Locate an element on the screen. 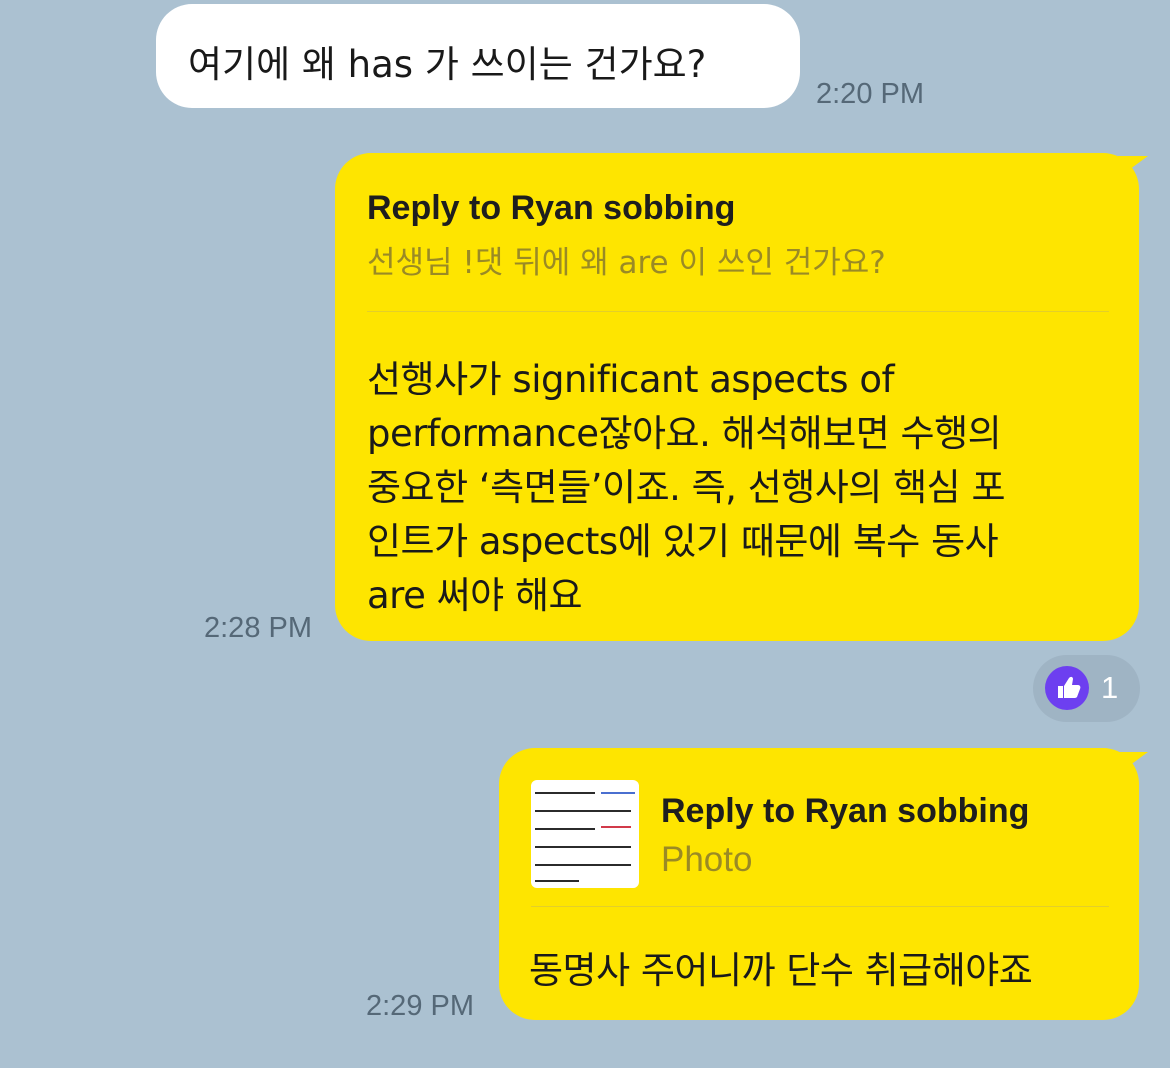 The image size is (1170, 1068). message-body-line: 선행사가 significant aspects of is located at coordinates (631, 379).